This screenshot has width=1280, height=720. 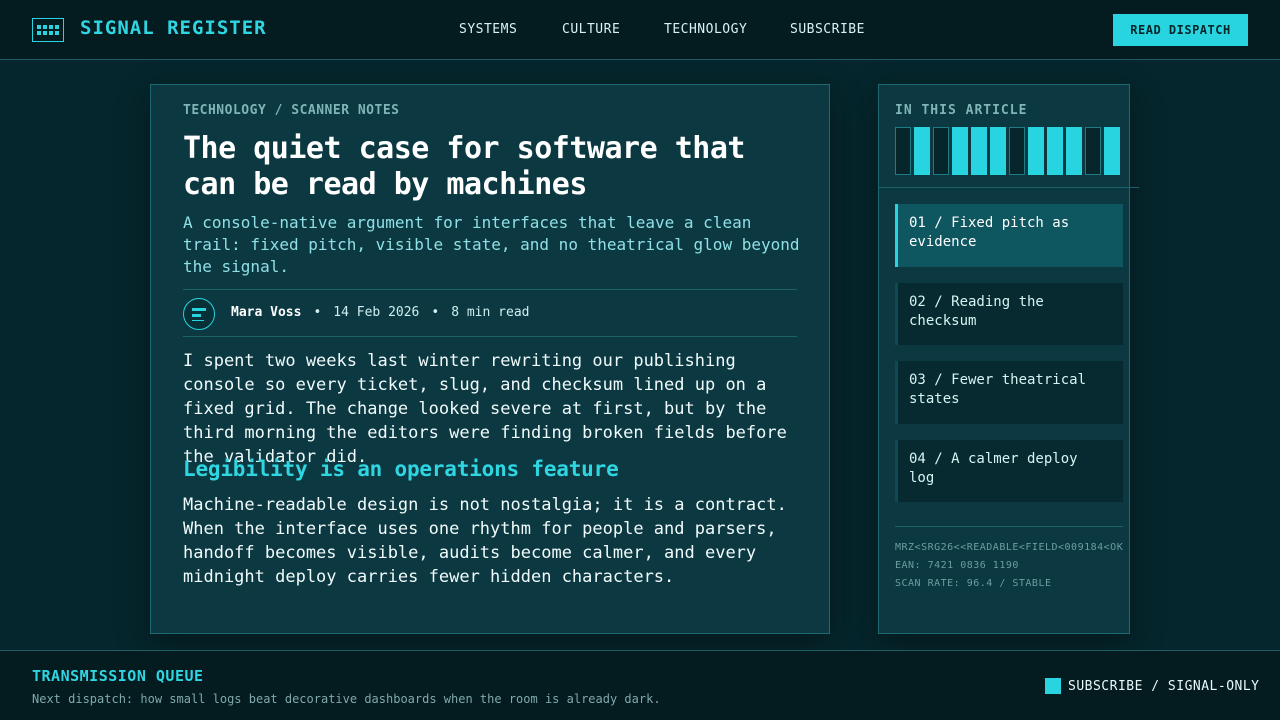 What do you see at coordinates (488, 29) in the screenshot?
I see `nav-item-systems: SYSTEMS` at bounding box center [488, 29].